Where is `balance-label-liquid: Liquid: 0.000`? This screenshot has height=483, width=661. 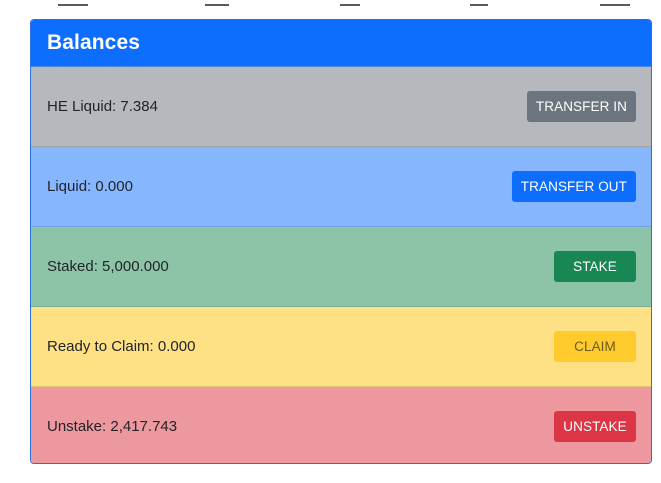 balance-label-liquid: Liquid: 0.000 is located at coordinates (90, 186).